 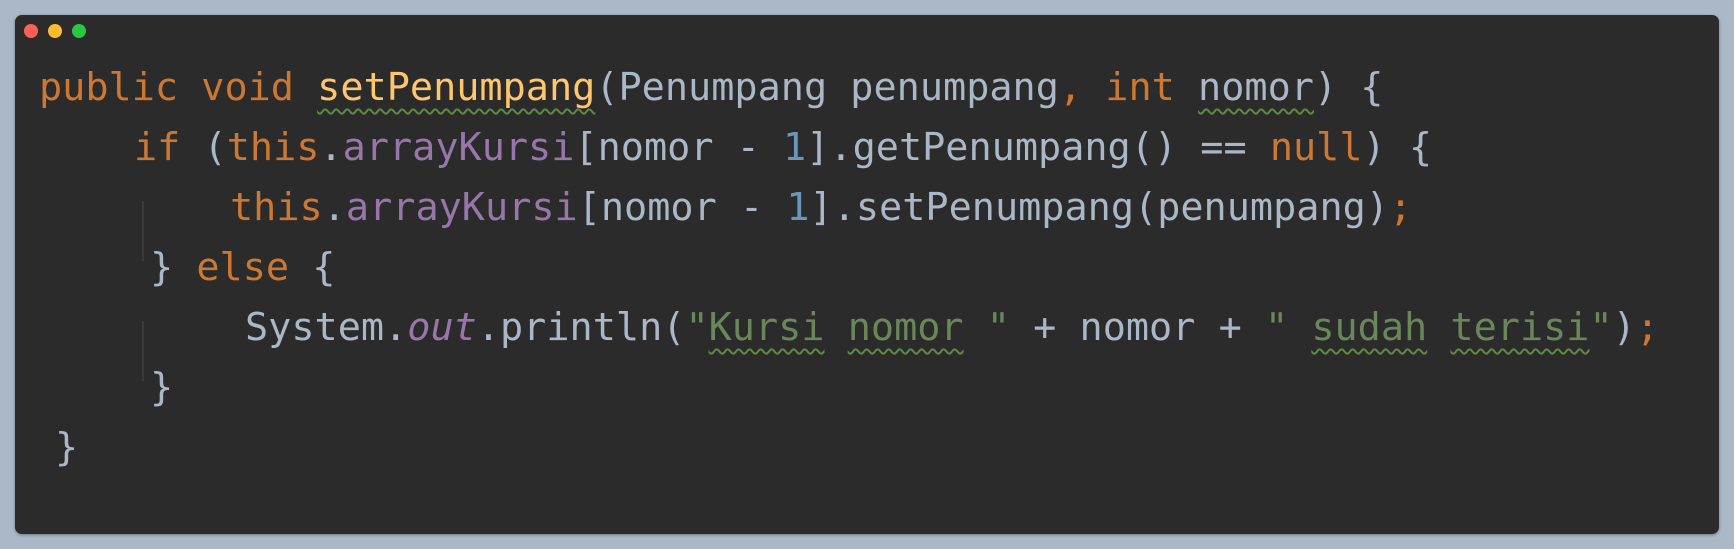 I want to click on code-token: ), so click(x=1624, y=327).